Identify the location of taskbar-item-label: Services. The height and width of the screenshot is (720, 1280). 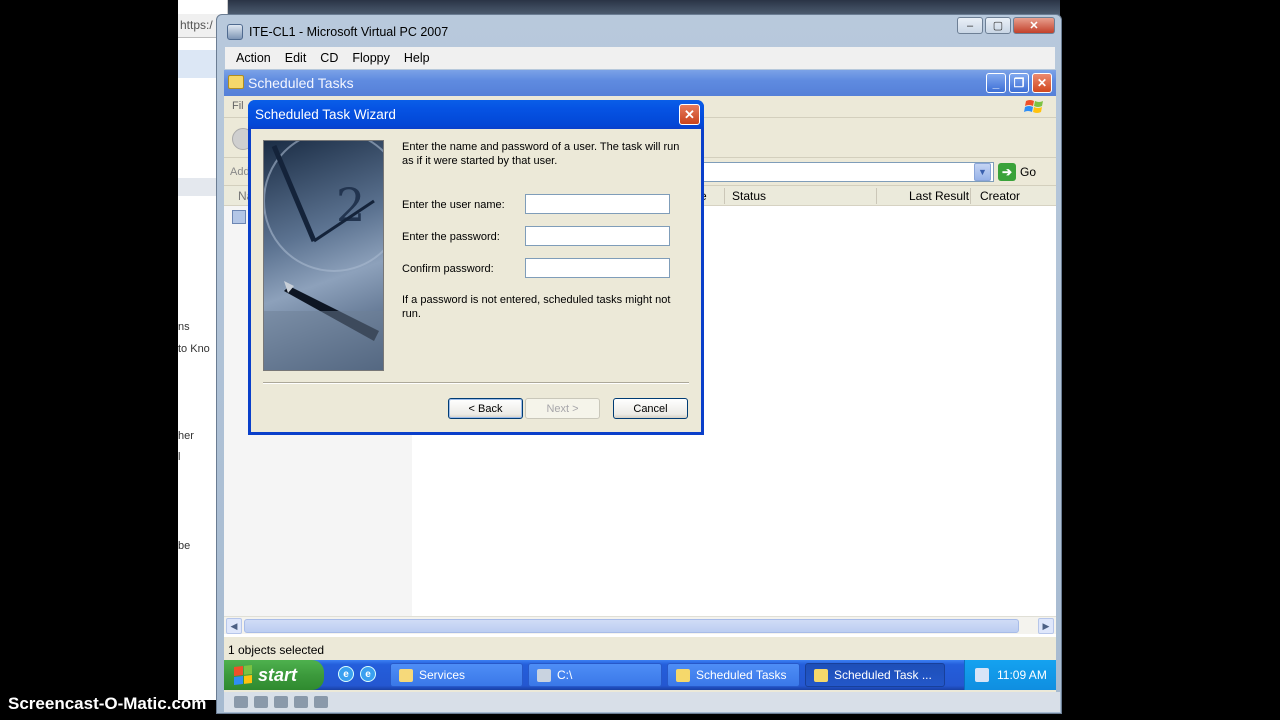
(442, 675).